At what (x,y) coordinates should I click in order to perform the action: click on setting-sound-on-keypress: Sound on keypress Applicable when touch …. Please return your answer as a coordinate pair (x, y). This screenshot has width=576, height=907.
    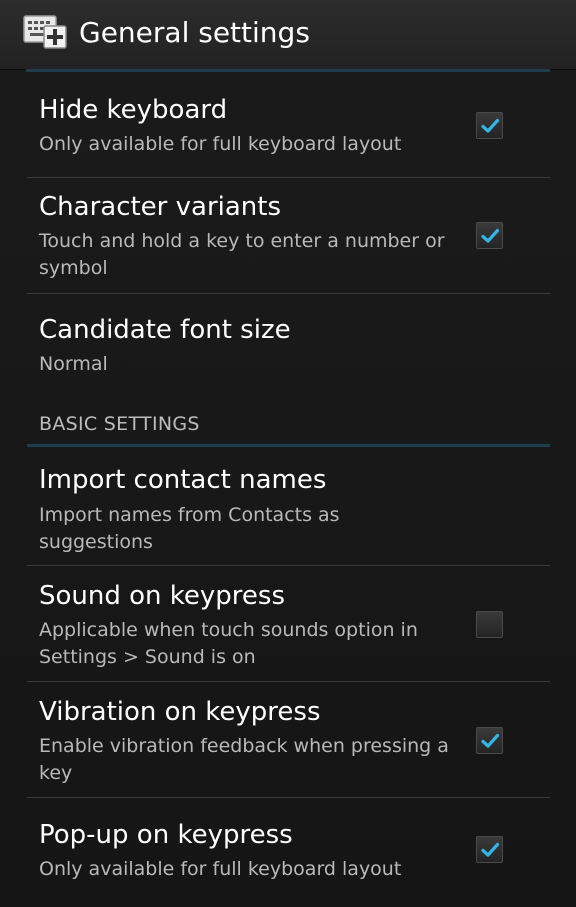
    Looking at the image, I should click on (288, 623).